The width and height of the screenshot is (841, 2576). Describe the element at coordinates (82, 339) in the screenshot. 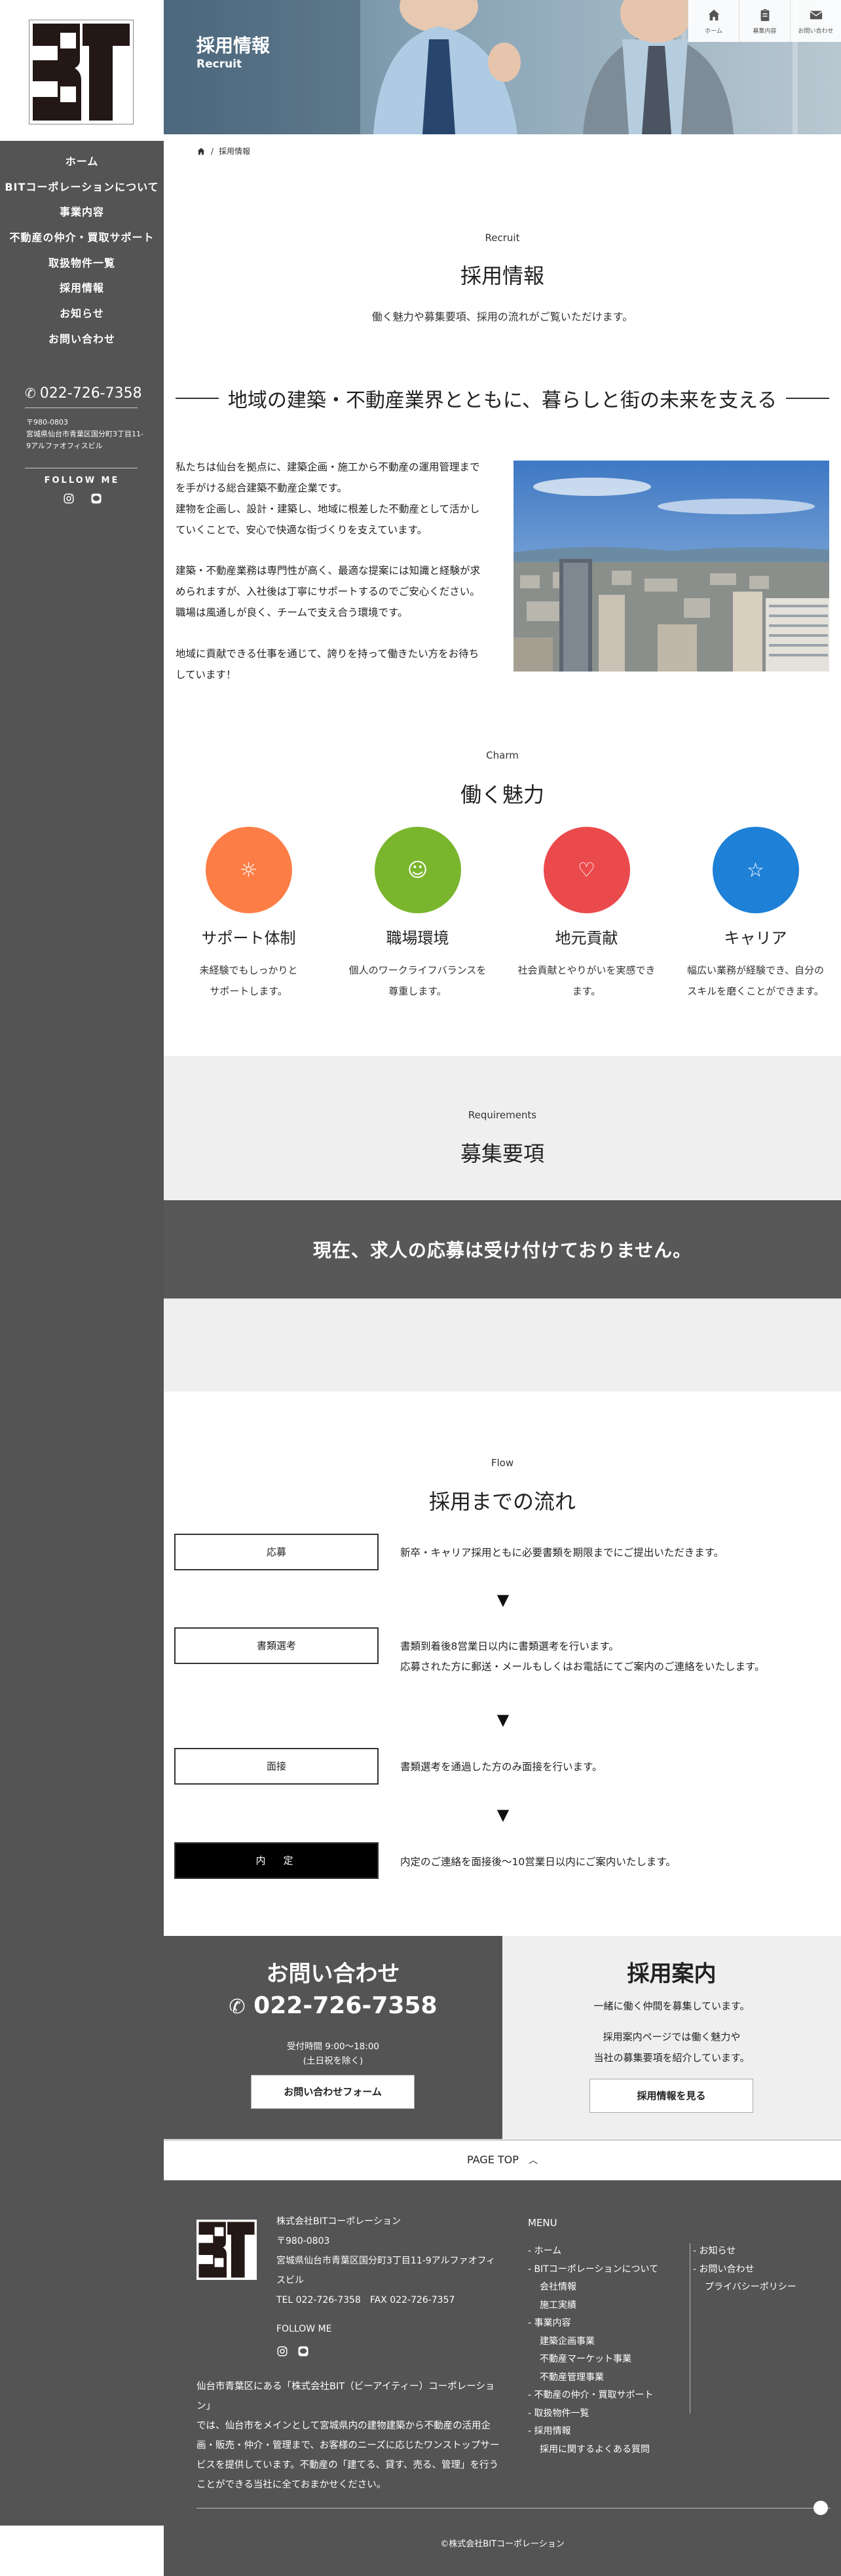

I see `nav-item-contact: お問い合わせ` at that location.